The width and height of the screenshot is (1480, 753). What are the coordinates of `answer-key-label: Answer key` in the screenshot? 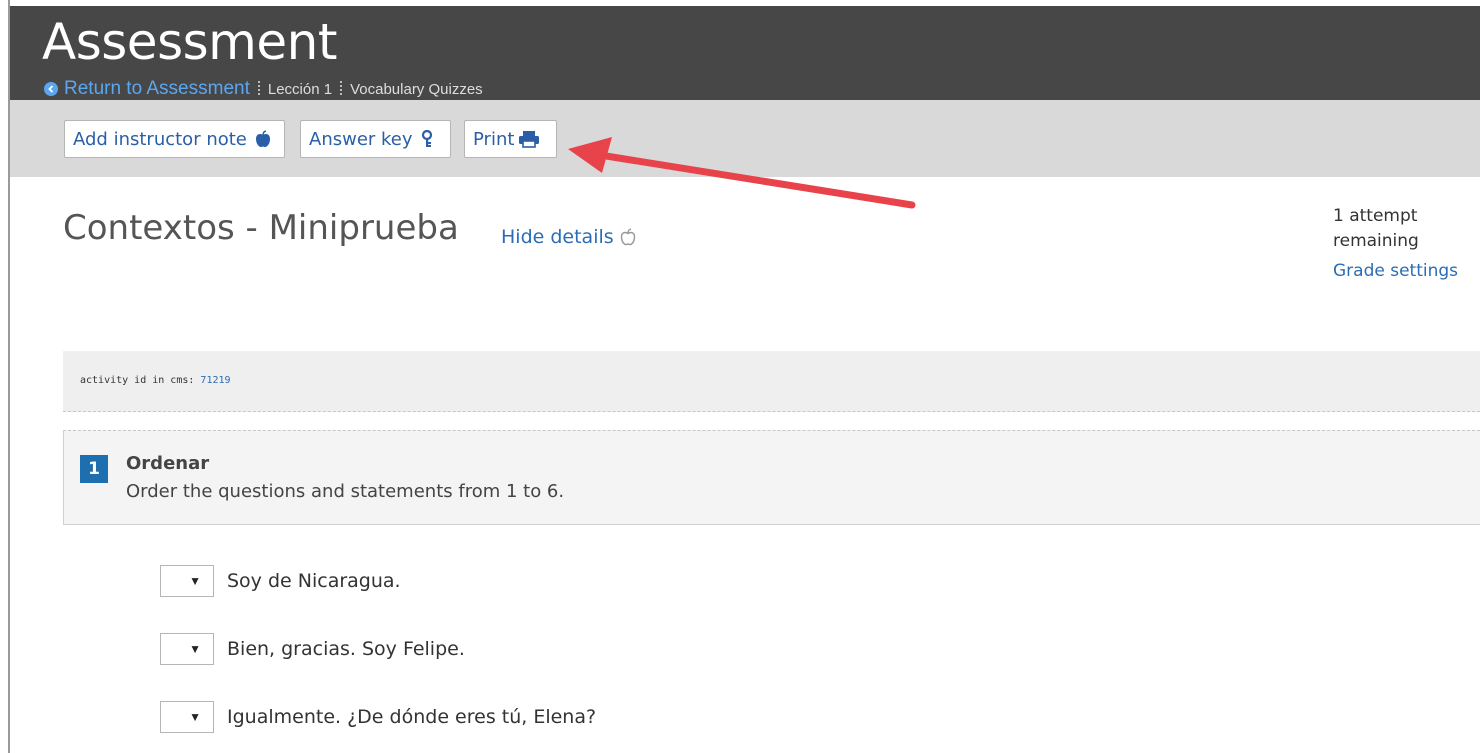 It's located at (361, 139).